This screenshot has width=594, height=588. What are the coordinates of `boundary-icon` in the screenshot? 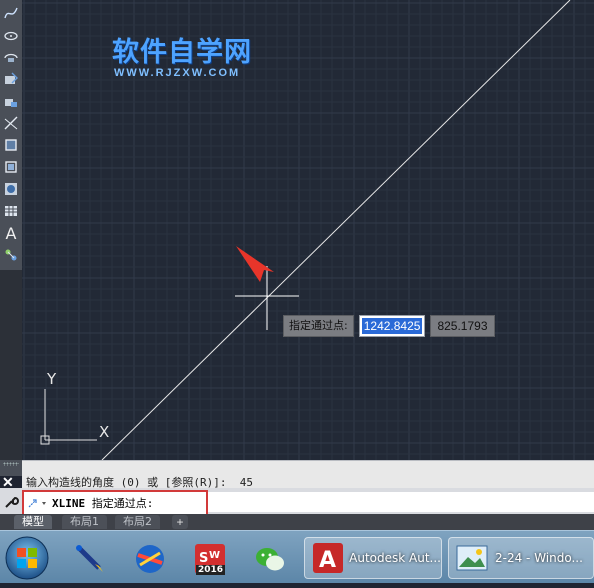 It's located at (11, 167).